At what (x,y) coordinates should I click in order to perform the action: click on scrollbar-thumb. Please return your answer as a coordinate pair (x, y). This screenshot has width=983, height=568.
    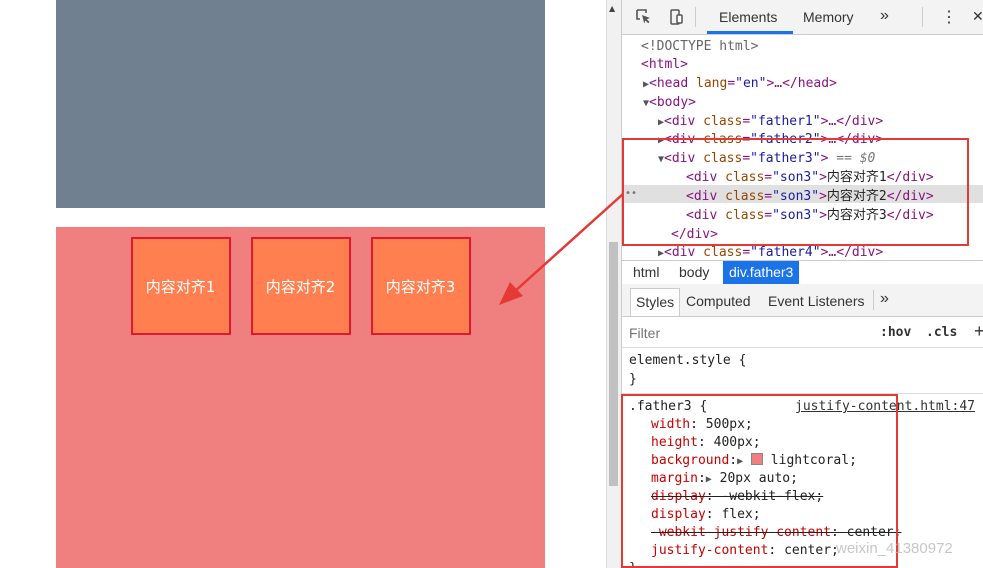
    Looking at the image, I should click on (613, 364).